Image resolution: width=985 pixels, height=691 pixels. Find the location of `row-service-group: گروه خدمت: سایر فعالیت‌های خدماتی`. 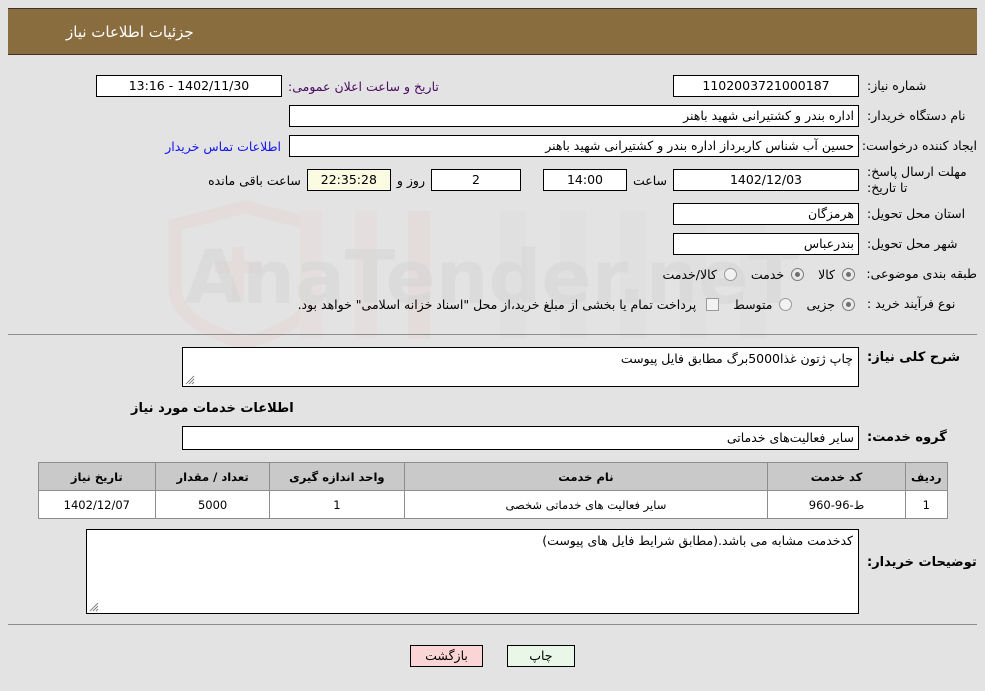

row-service-group: گروه خدمت: سایر فعالیت‌های خدماتی is located at coordinates (492, 438).